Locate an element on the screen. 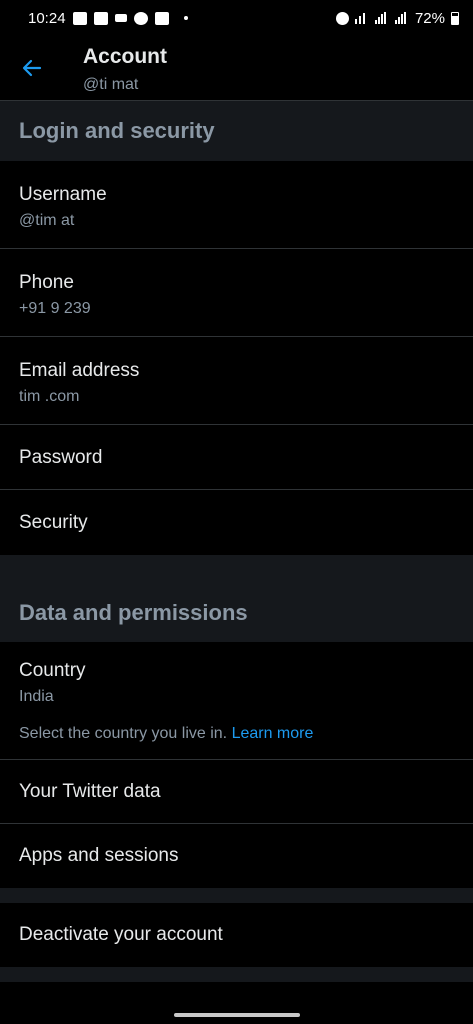 The height and width of the screenshot is (1024, 473). row-title: Username is located at coordinates (63, 194).